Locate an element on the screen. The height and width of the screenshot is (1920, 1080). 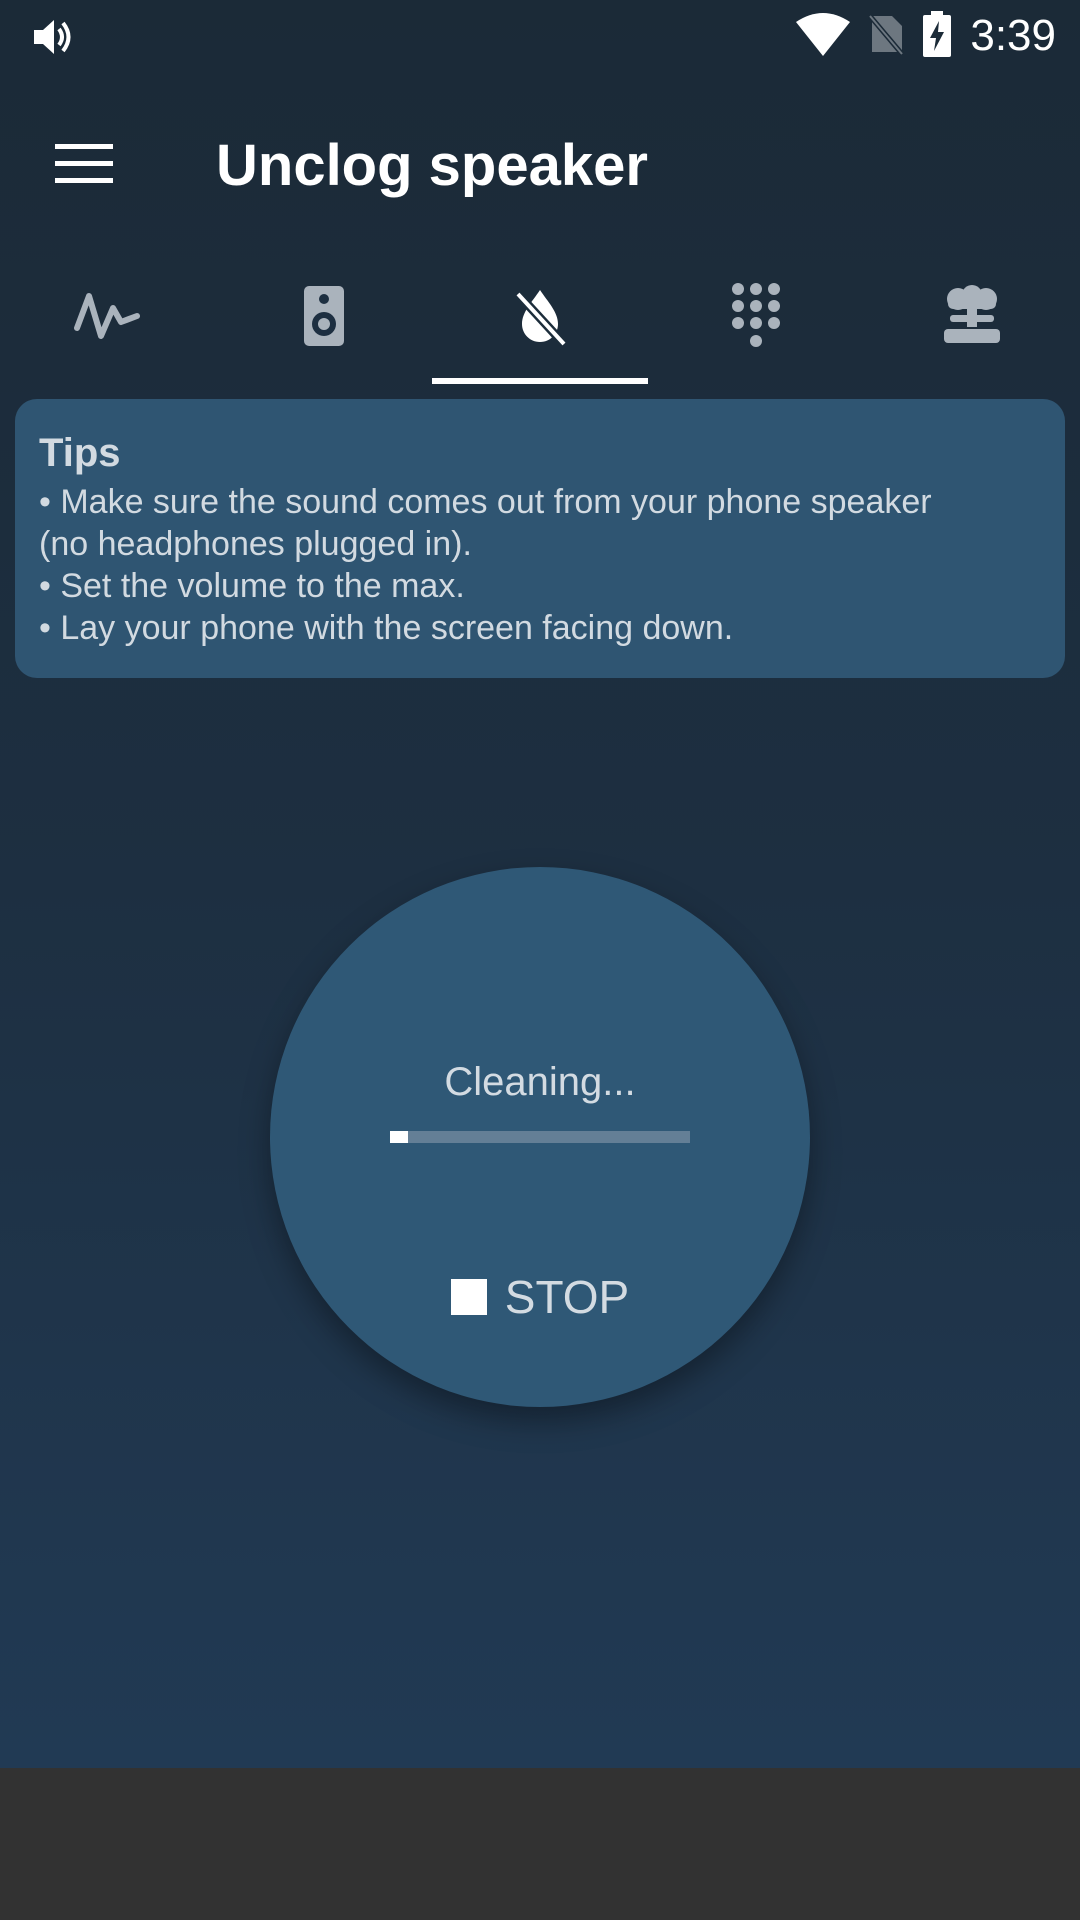
stop-label: STOP is located at coordinates (567, 1297).